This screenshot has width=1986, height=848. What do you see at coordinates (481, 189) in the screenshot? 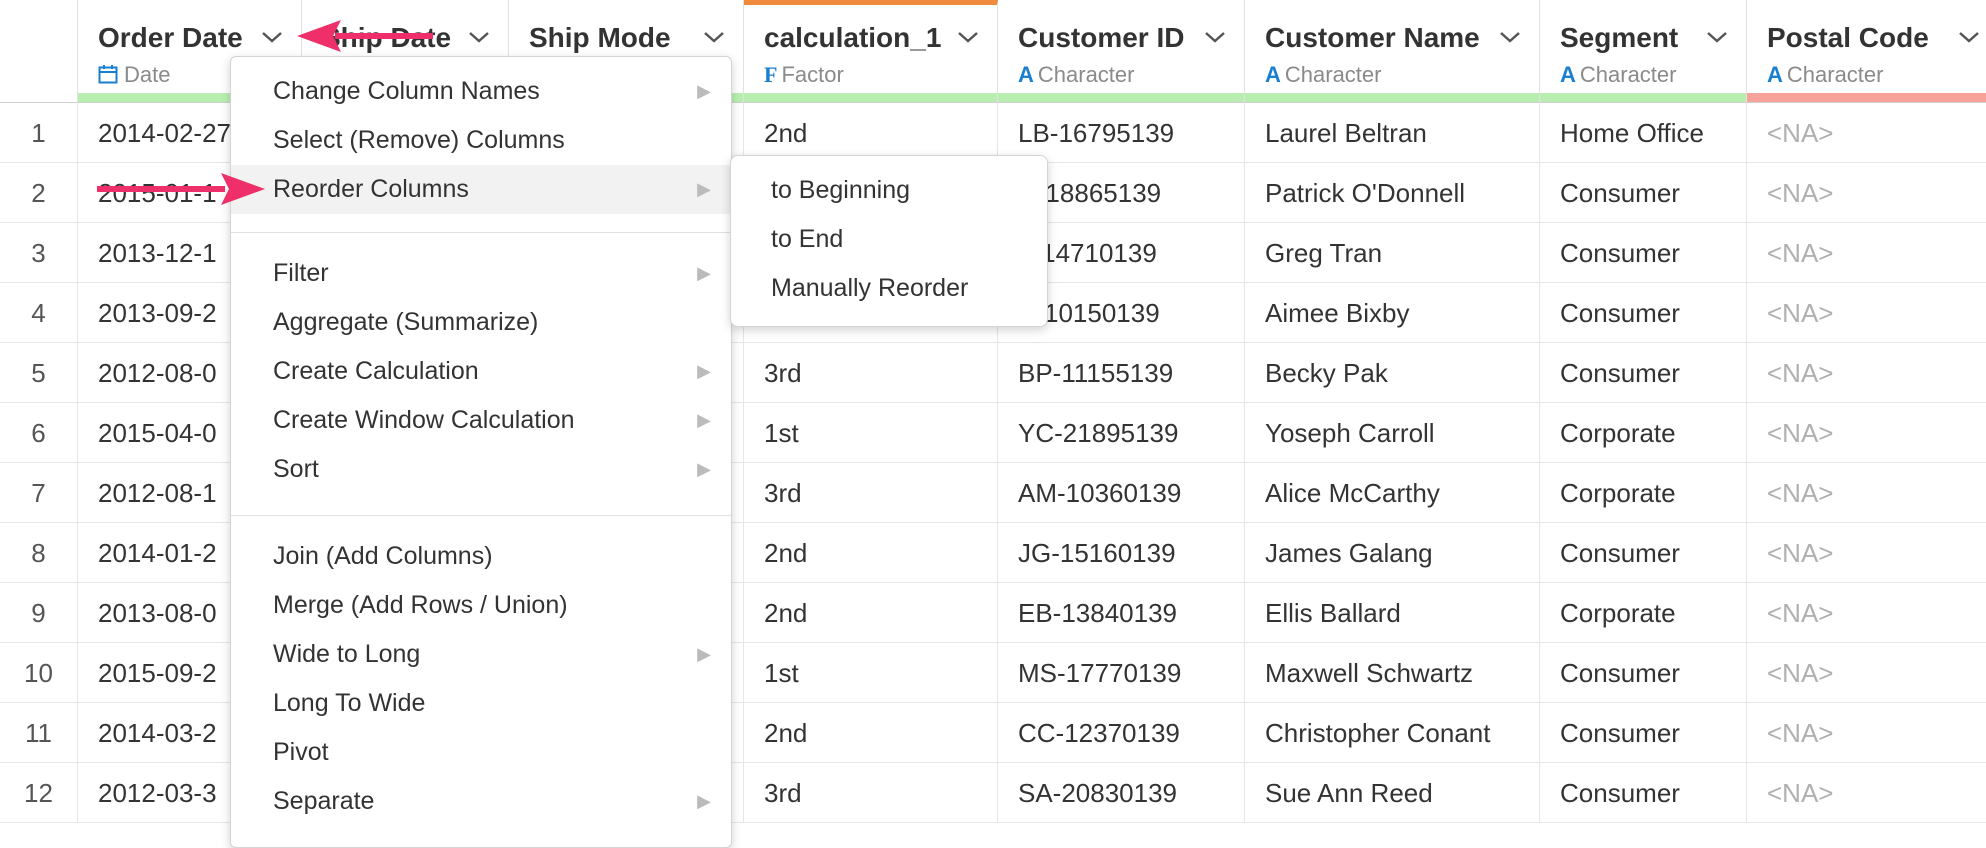
I see `menu-item-reorder-columns: Reorder Columns ▶` at bounding box center [481, 189].